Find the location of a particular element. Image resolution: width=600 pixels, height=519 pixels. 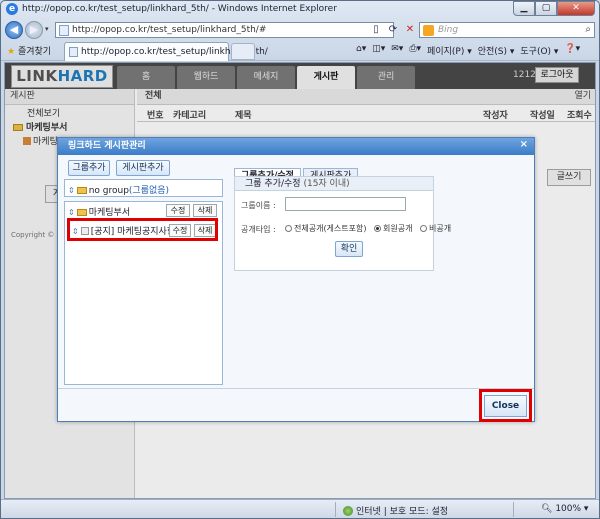

no-group-row: ⇕ no group(그룹없음) is located at coordinates (118, 189).